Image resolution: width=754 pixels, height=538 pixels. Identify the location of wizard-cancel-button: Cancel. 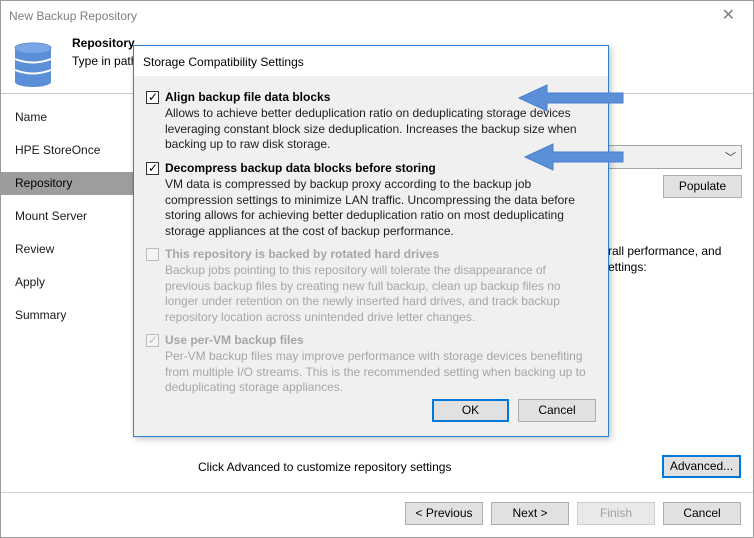
(702, 513).